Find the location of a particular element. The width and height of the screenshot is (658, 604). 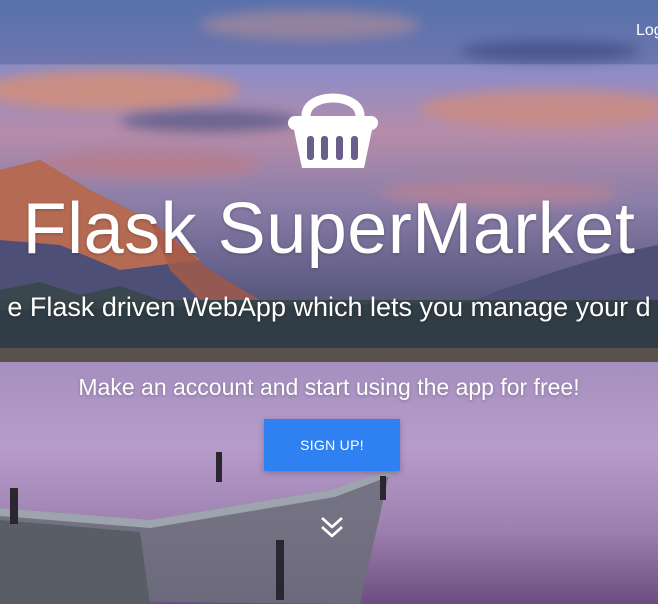

double-chevron-down-icon is located at coordinates (332, 527).